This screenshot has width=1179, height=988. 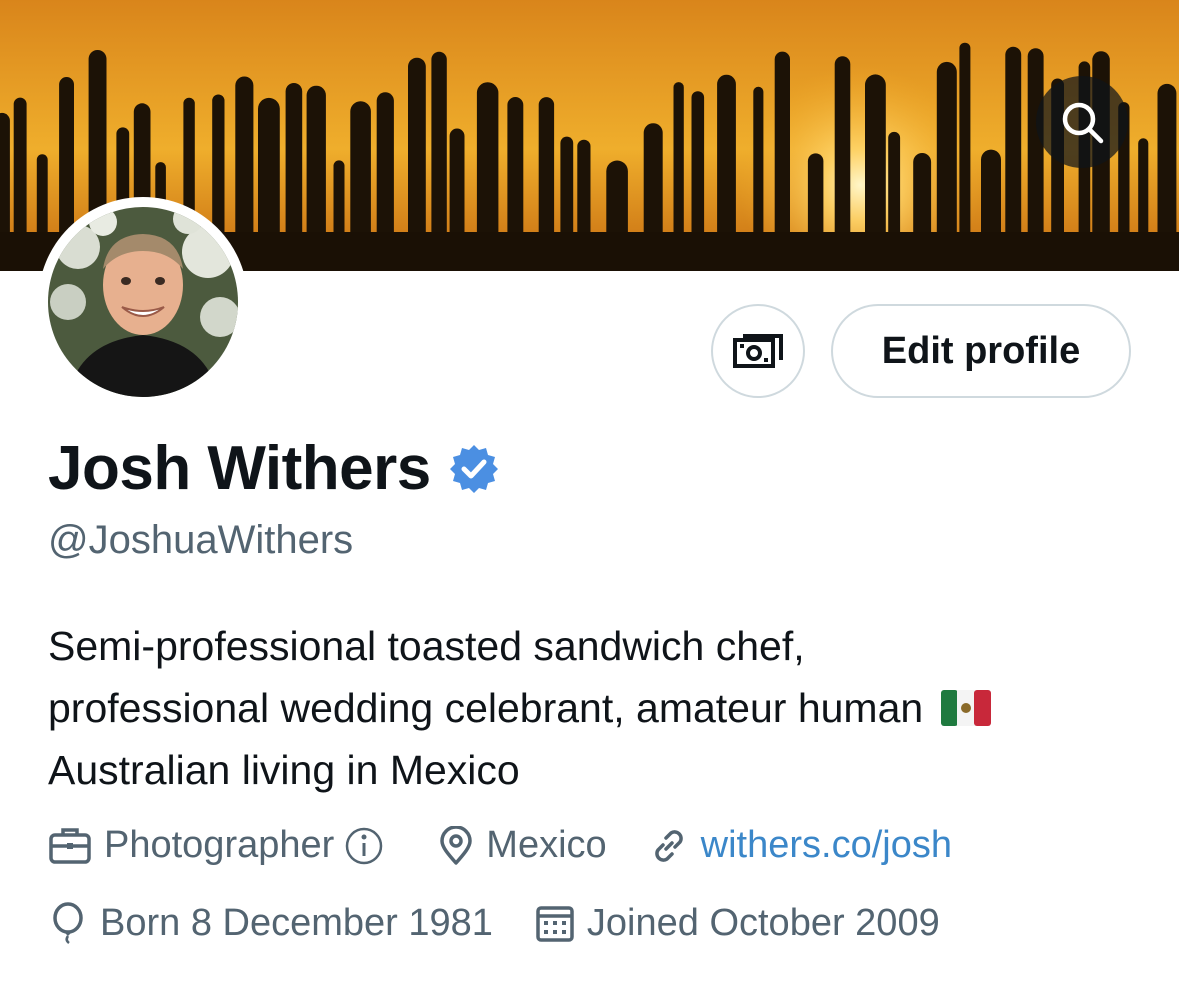 I want to click on tips-button, so click(x=758, y=351).